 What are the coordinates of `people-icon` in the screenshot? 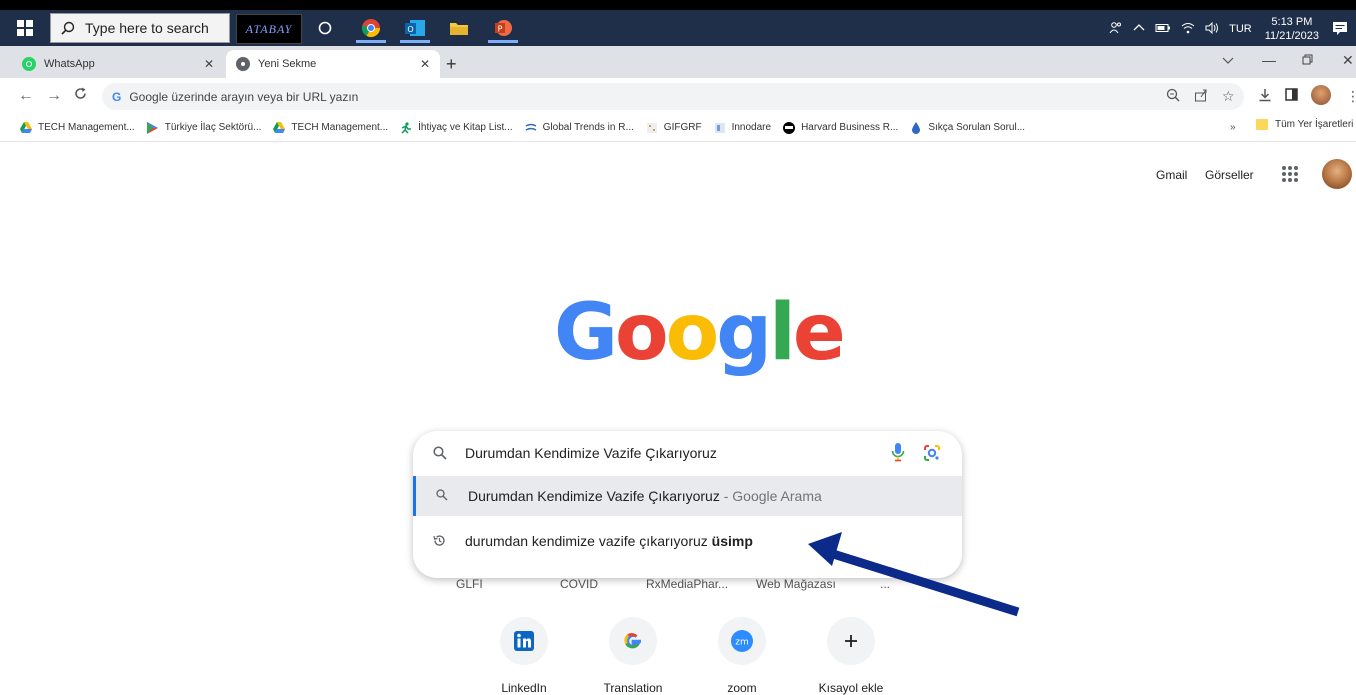 It's located at (1116, 29).